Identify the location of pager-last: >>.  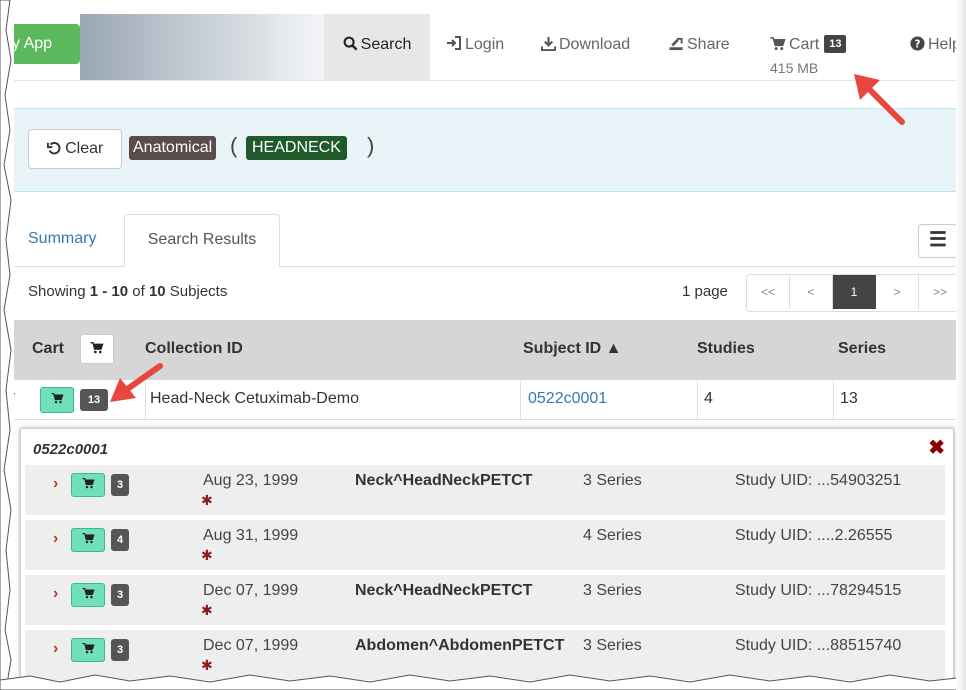
(940, 292).